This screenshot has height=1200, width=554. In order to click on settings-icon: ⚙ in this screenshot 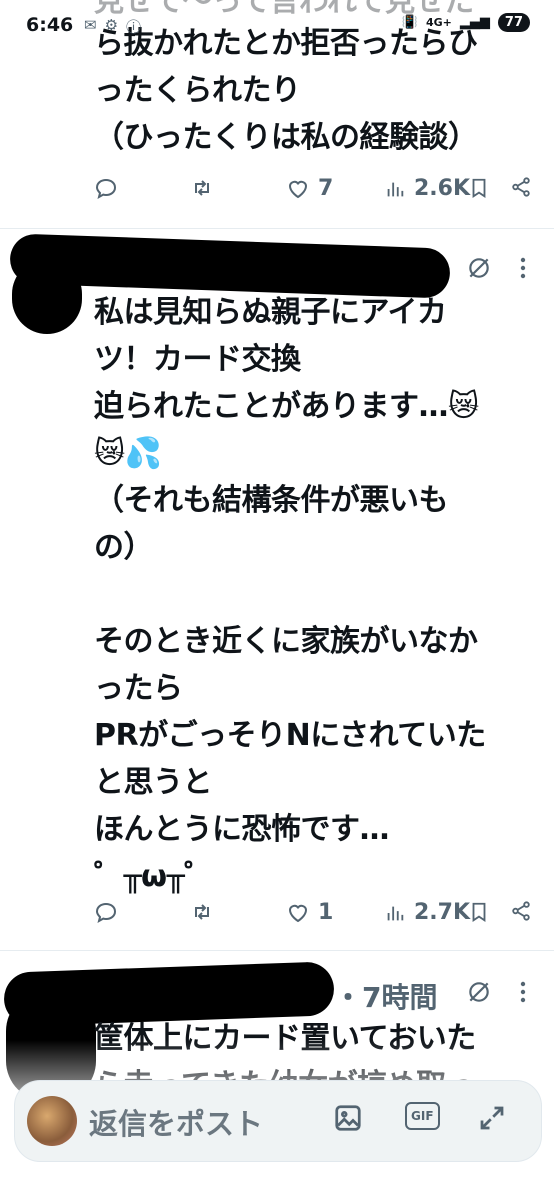, I will do `click(111, 25)`.